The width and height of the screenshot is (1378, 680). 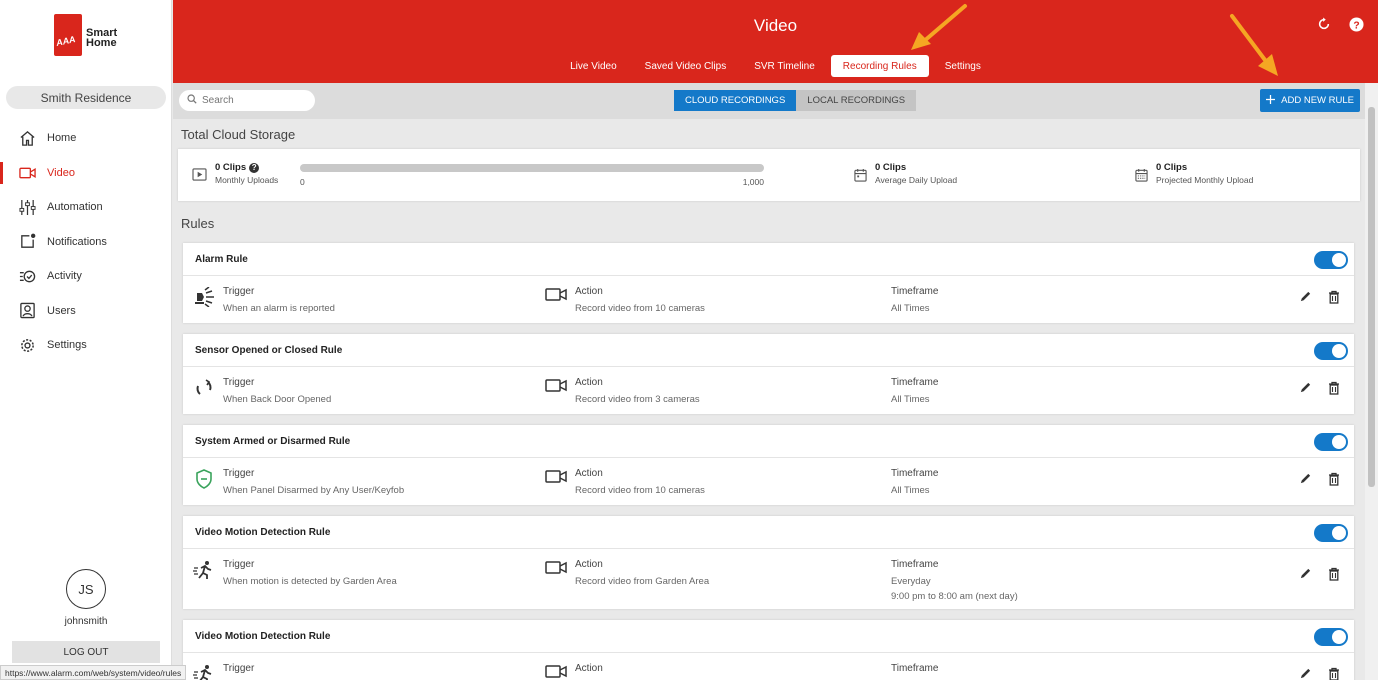 I want to click on action-value: Record video from 10 cameras, so click(x=640, y=490).